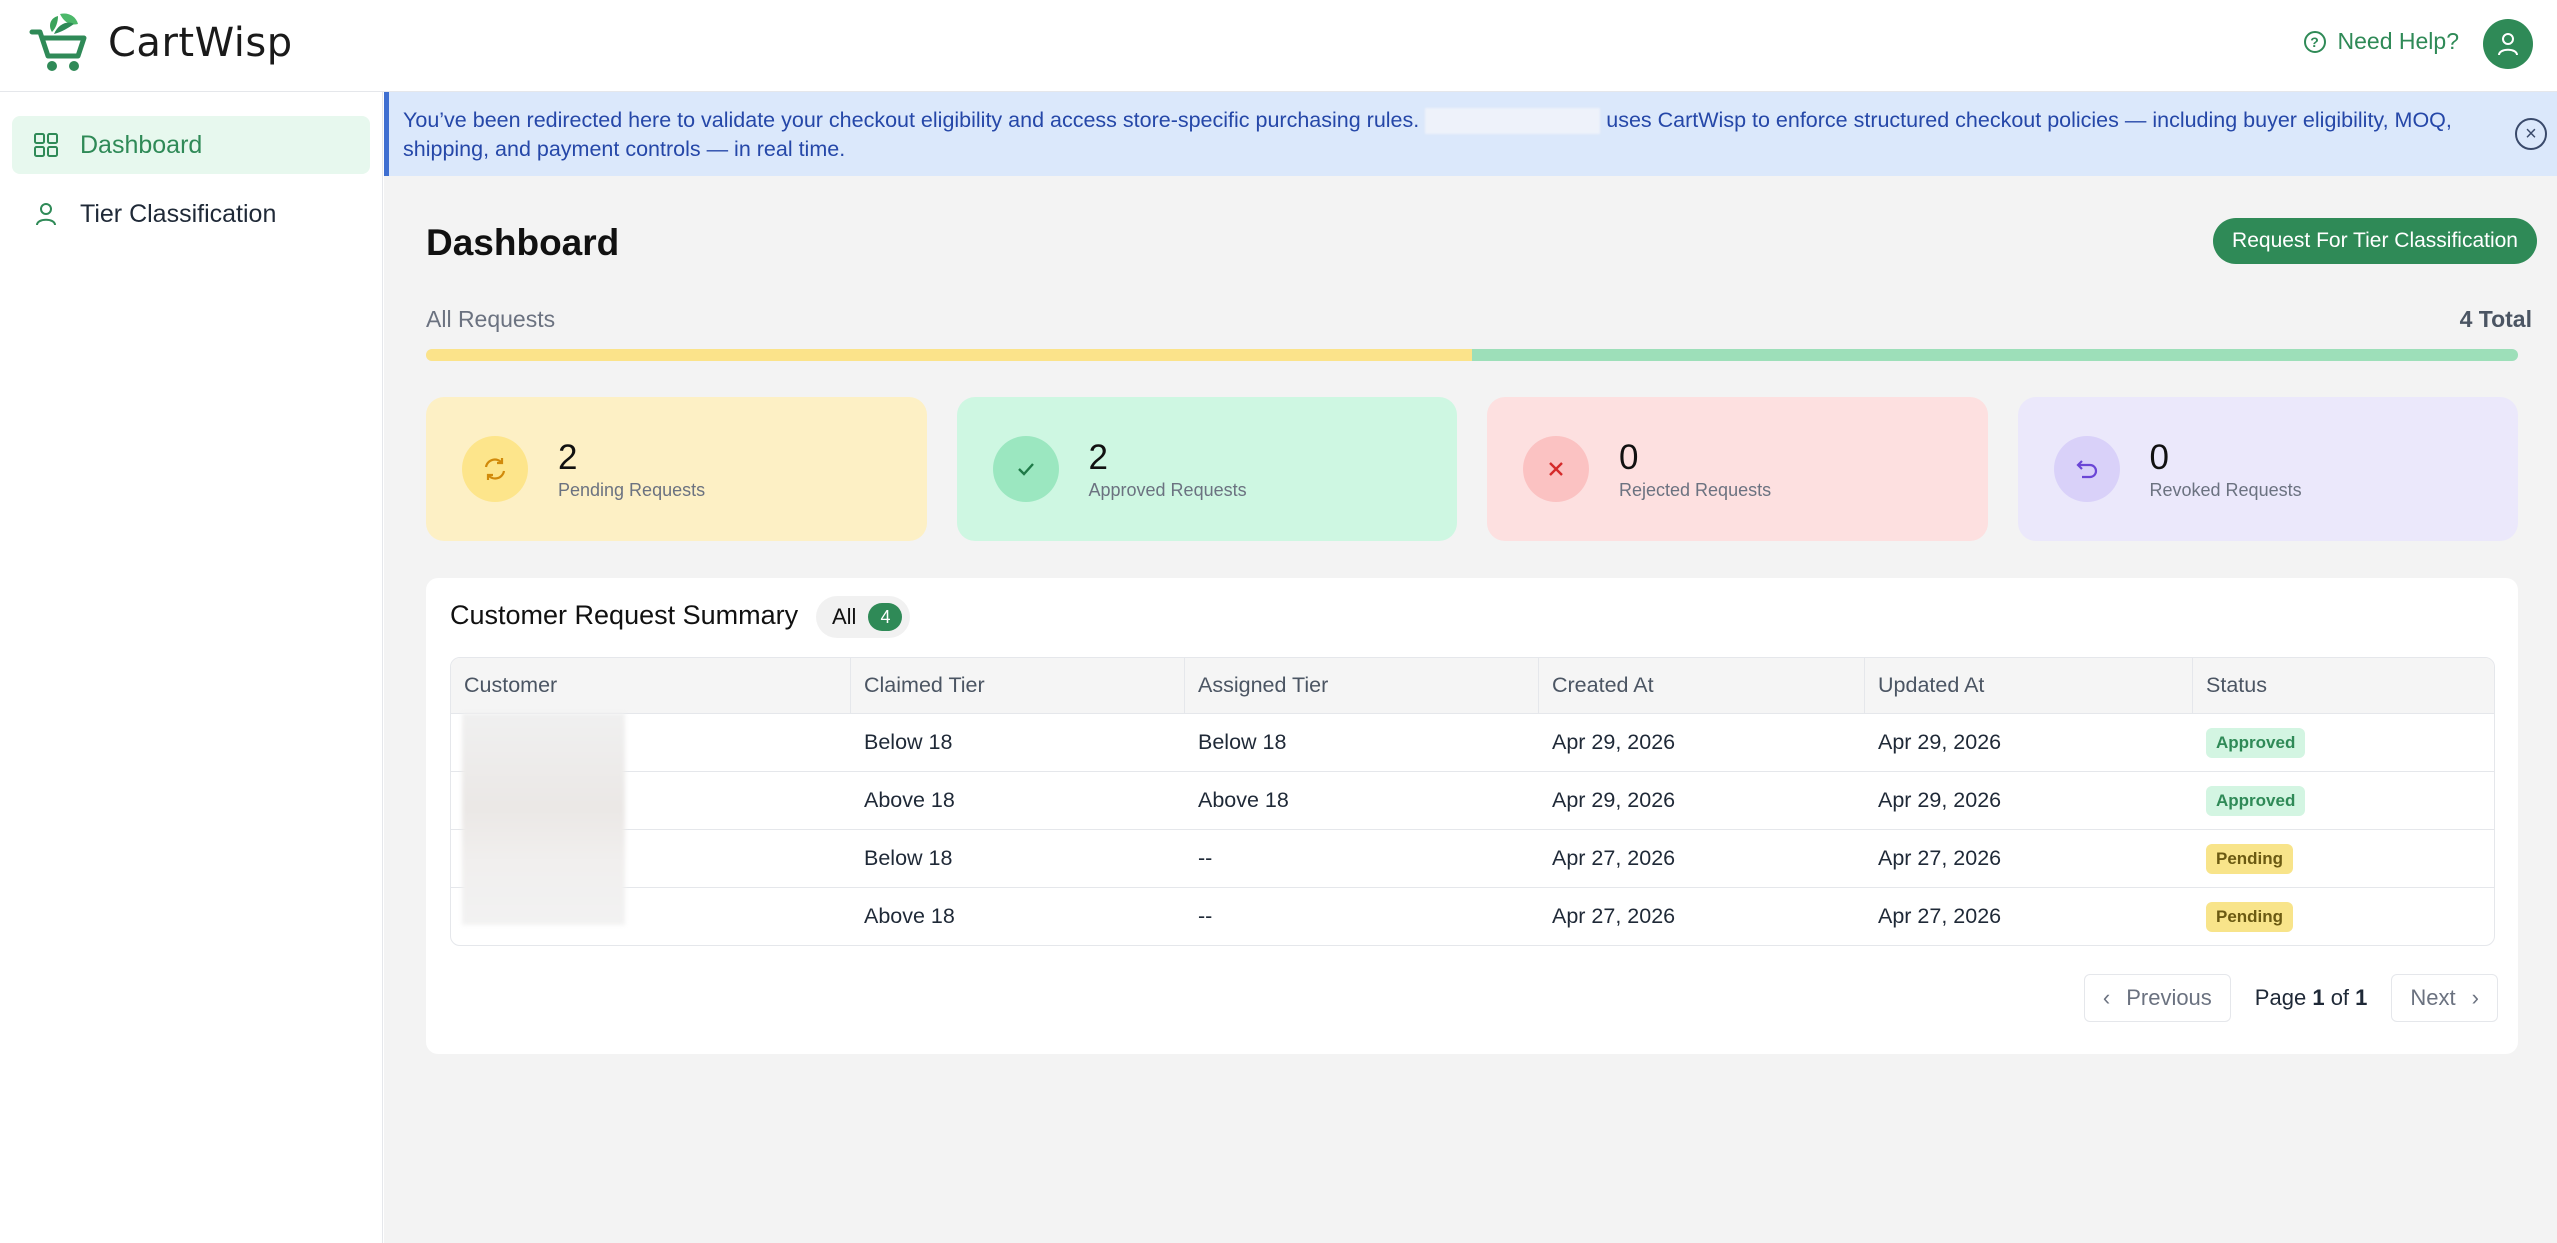  What do you see at coordinates (191, 667) in the screenshot?
I see `sidebar: Dashboard Tier Classification` at bounding box center [191, 667].